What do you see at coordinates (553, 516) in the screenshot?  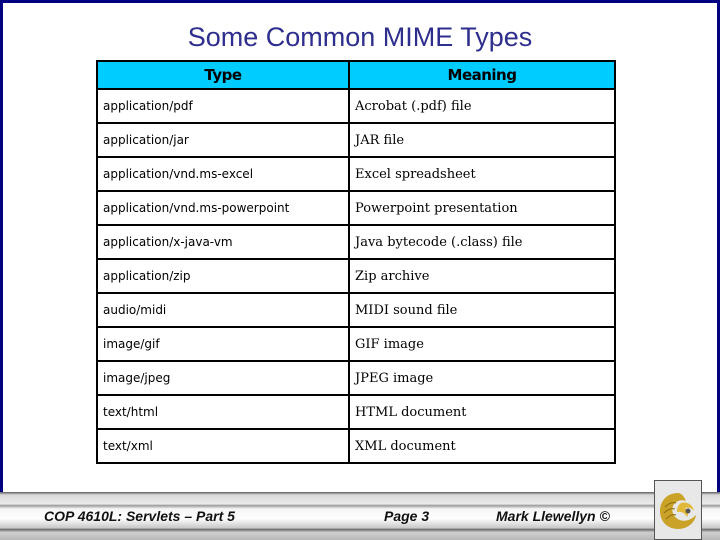 I see `footer-author: Mark Llewellyn ©` at bounding box center [553, 516].